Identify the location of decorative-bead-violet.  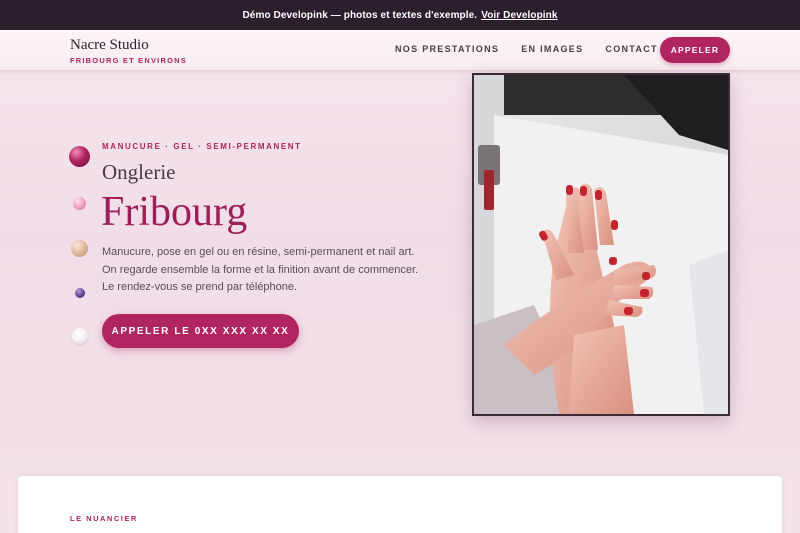
(80, 293).